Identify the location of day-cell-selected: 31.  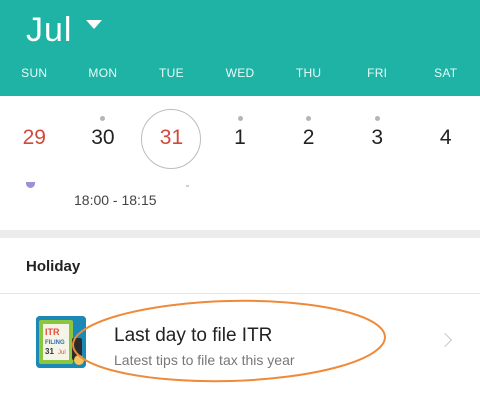
(171, 138).